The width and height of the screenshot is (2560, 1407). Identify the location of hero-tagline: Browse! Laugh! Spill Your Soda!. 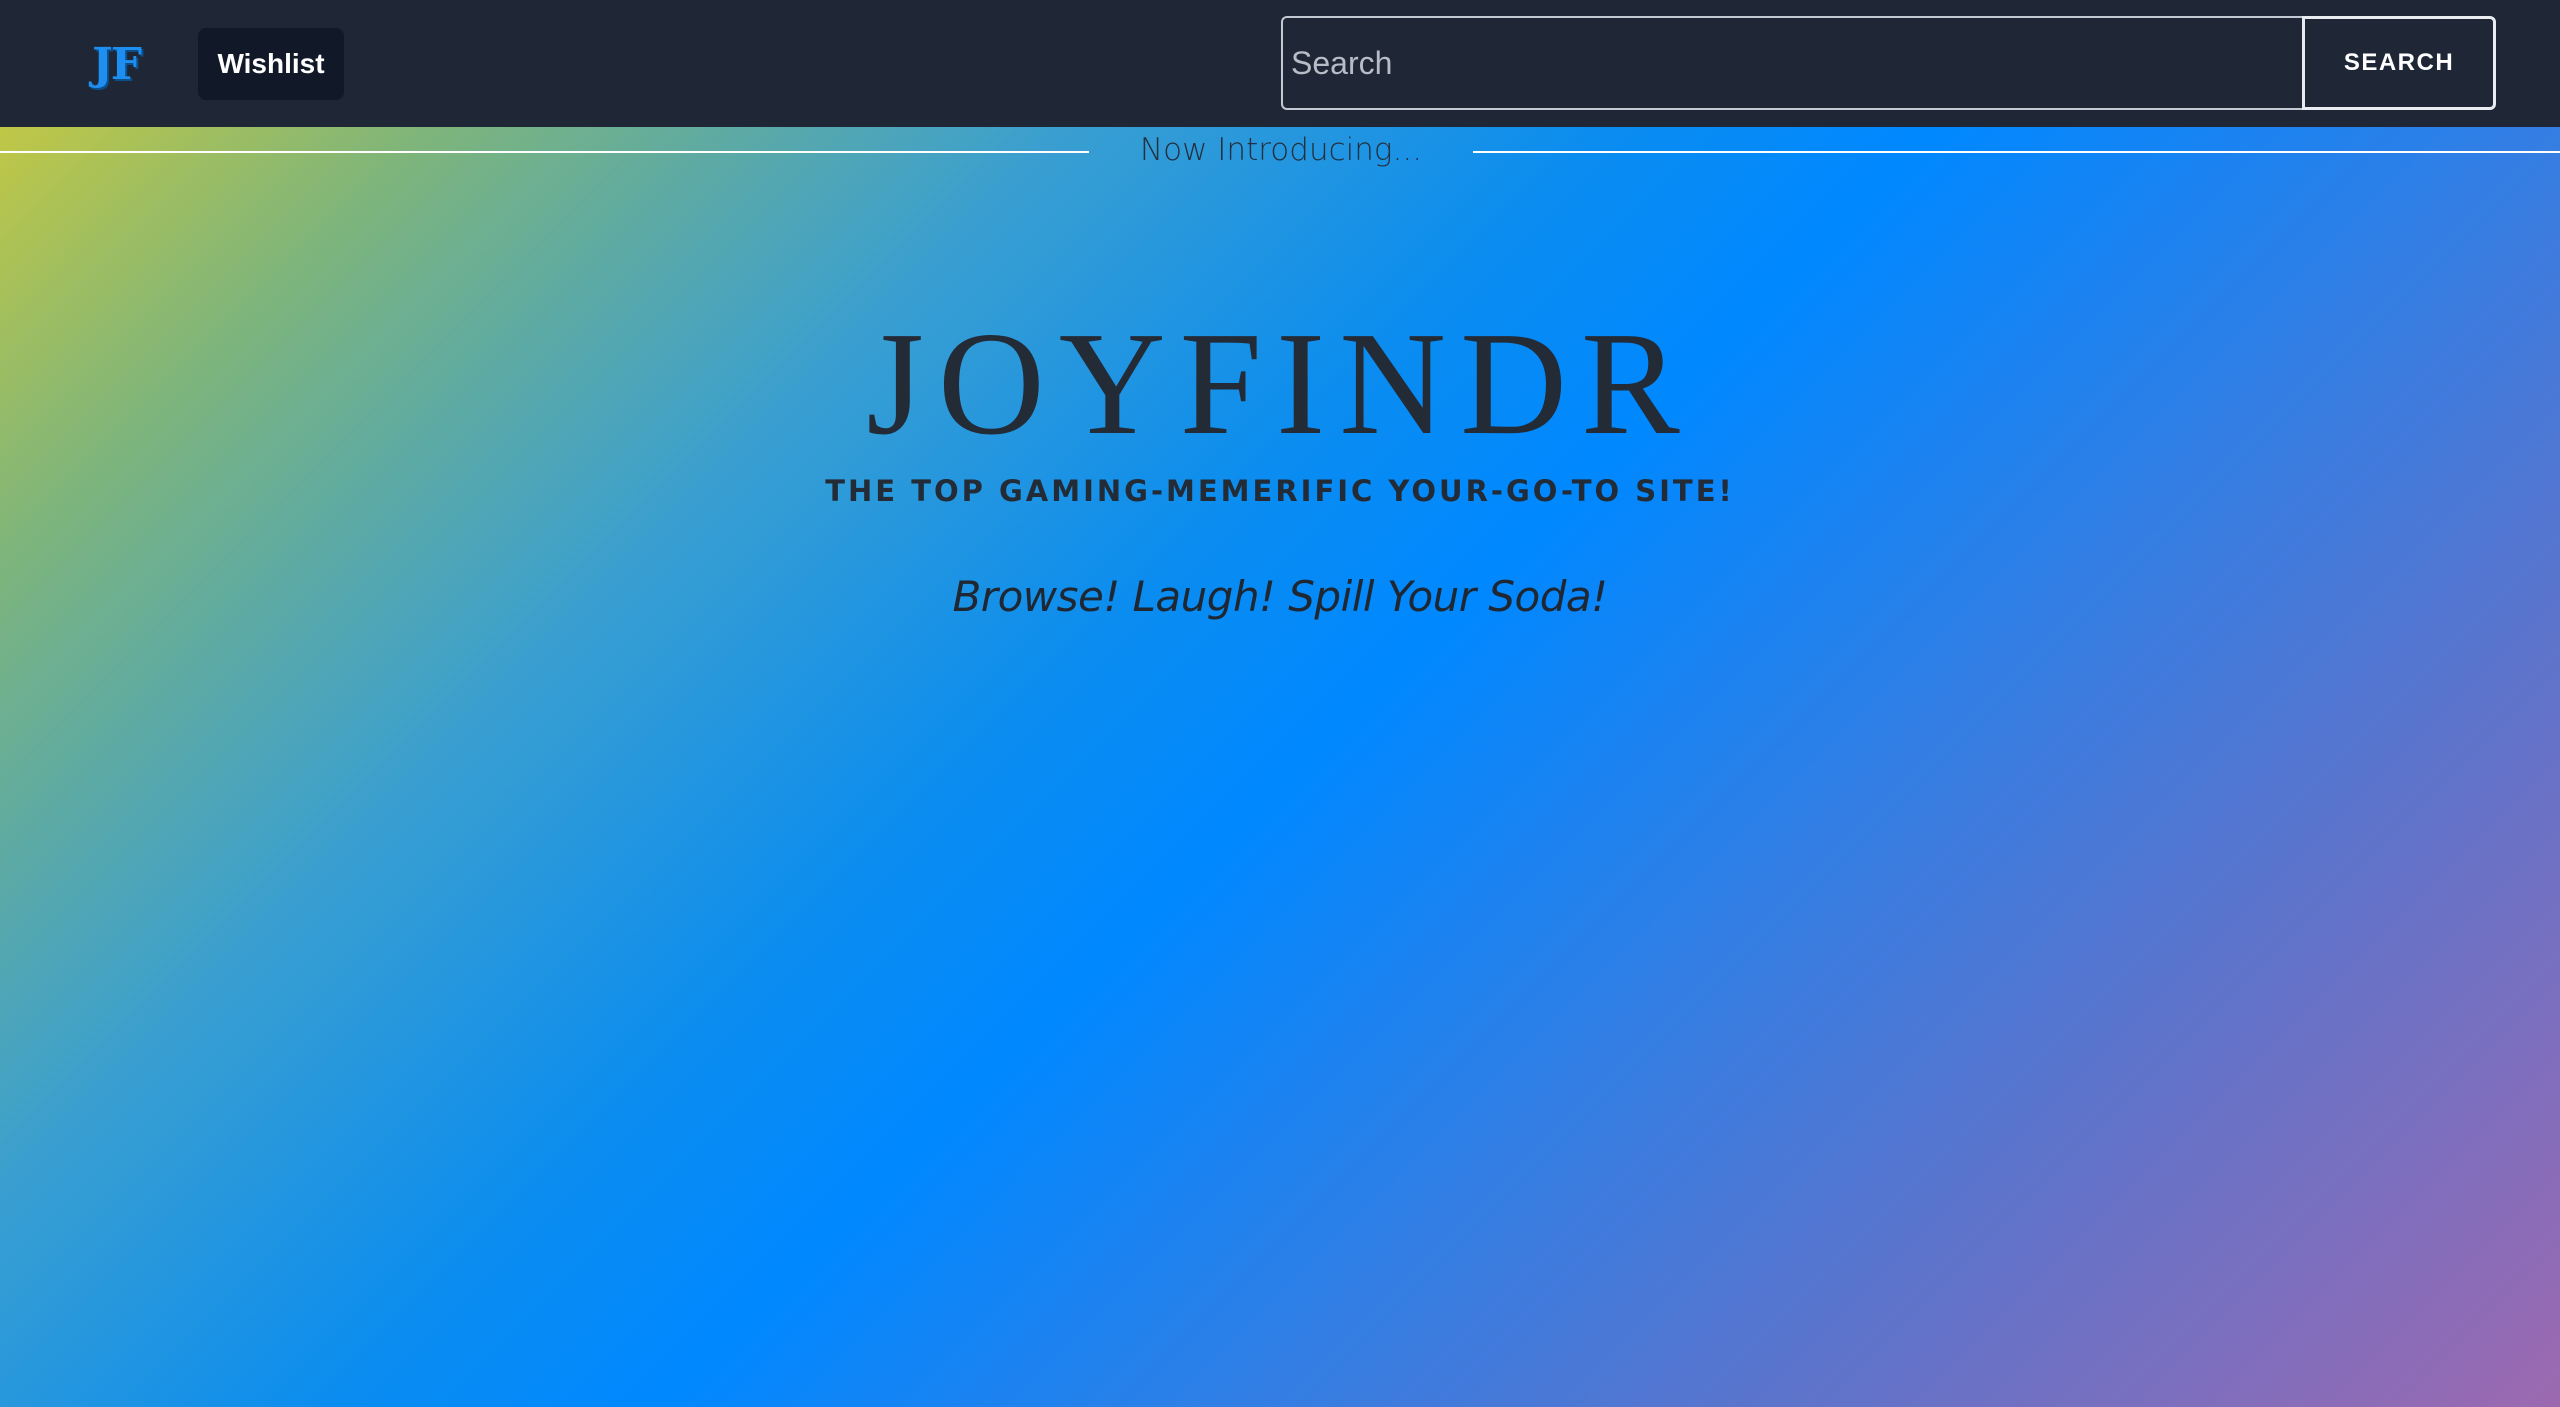
(1280, 596).